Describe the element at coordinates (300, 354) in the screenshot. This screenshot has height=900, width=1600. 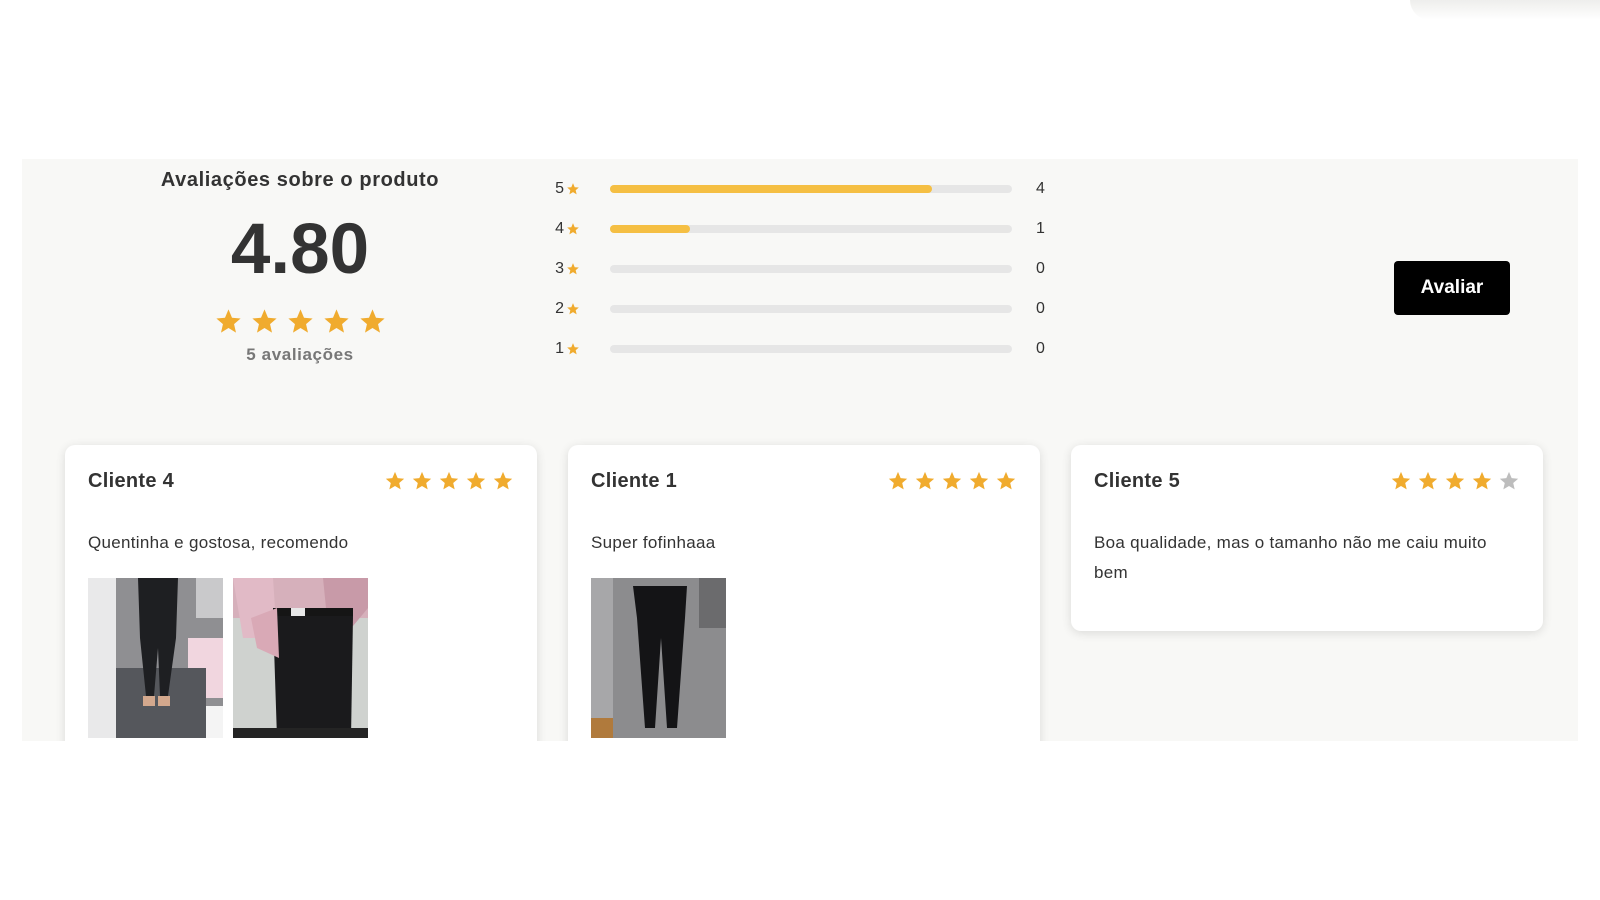
I see `review-count: 5 avaliações` at that location.